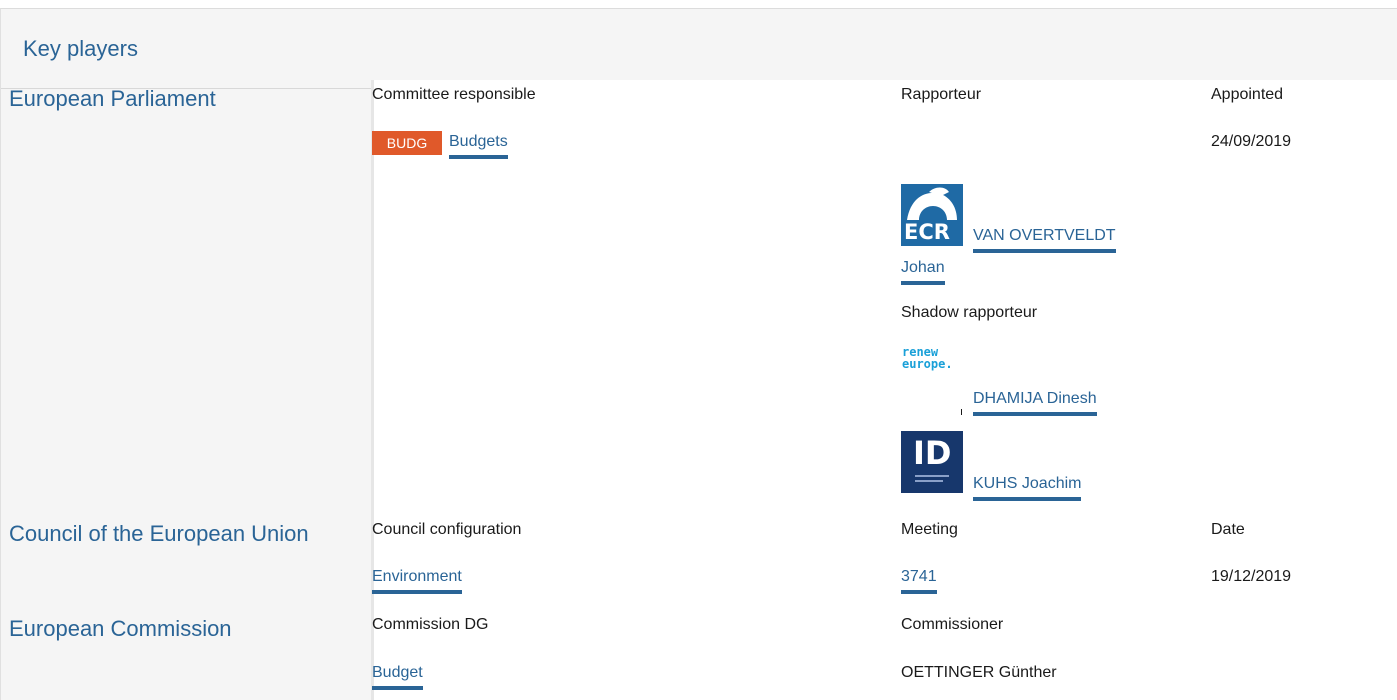  I want to click on committee-responsible-header: Committee responsible, so click(454, 94).